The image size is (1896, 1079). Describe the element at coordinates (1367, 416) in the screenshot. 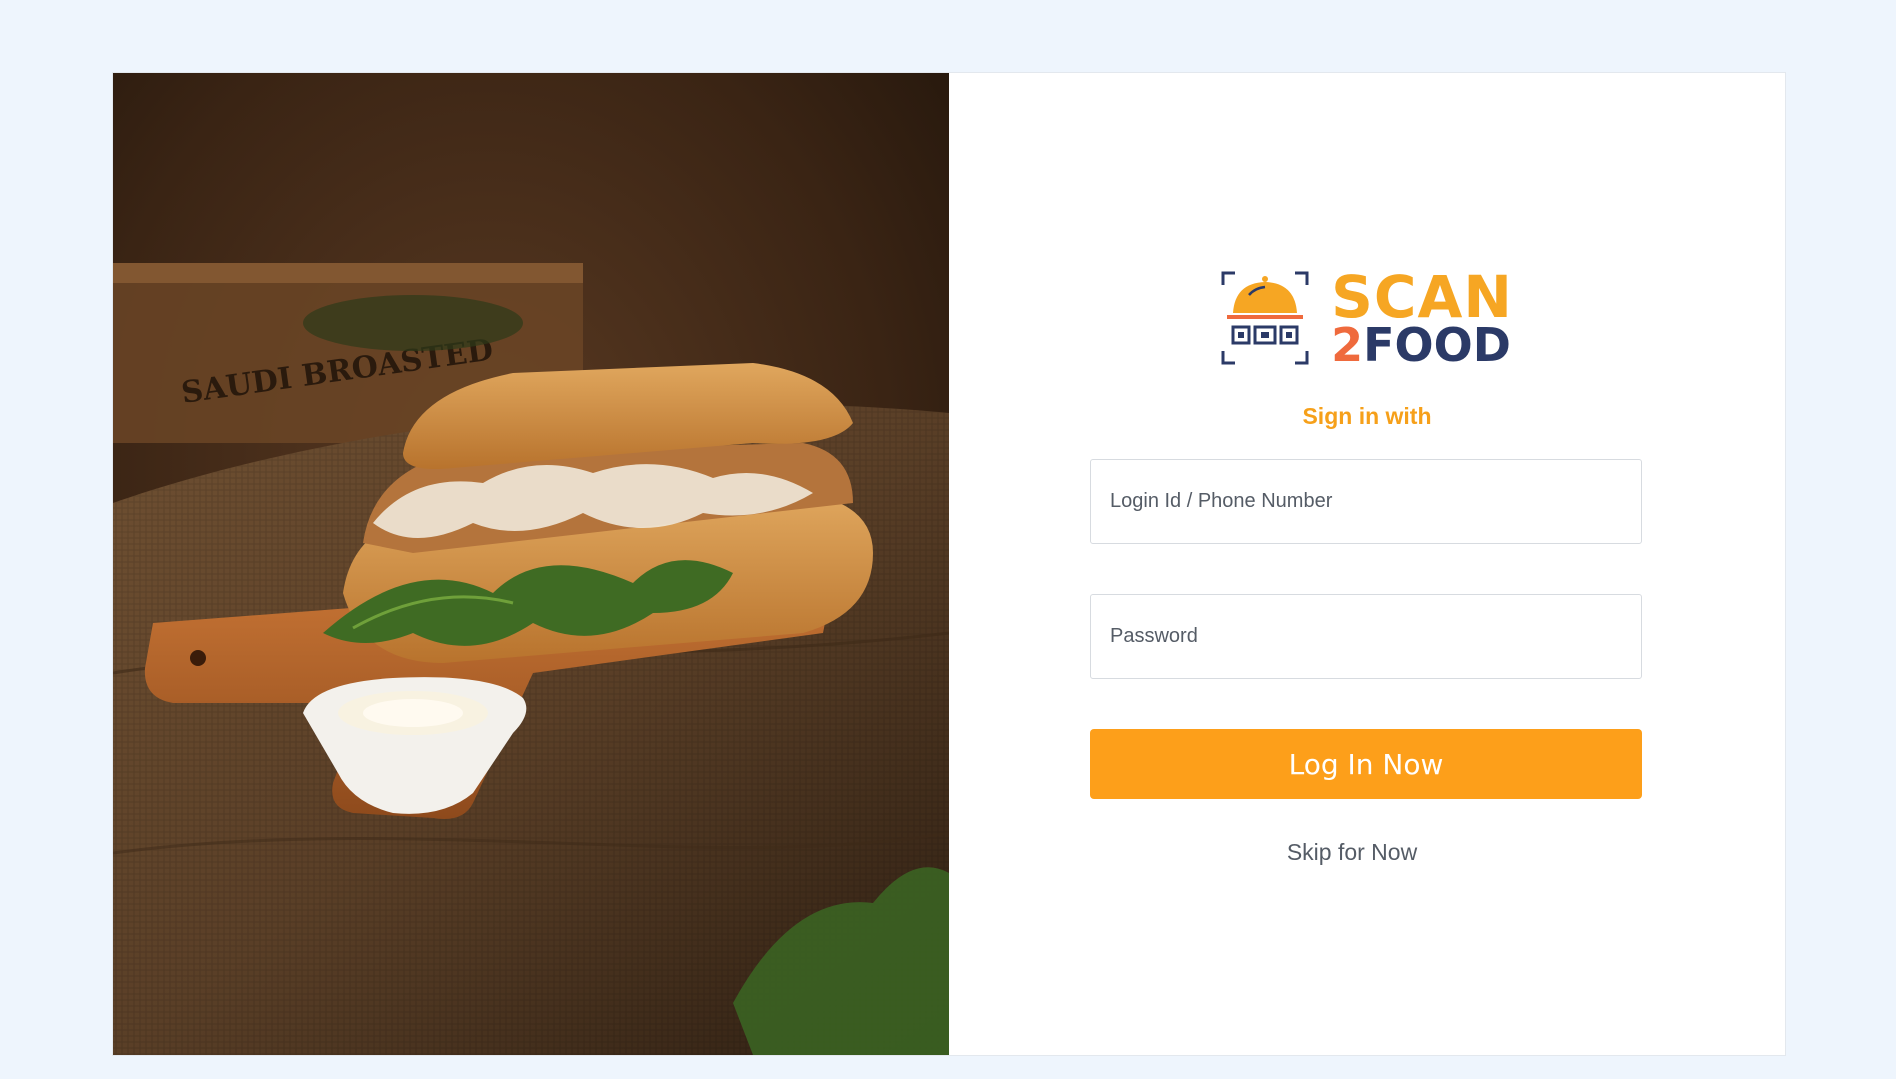

I see `signin-heading: Sign in with` at that location.